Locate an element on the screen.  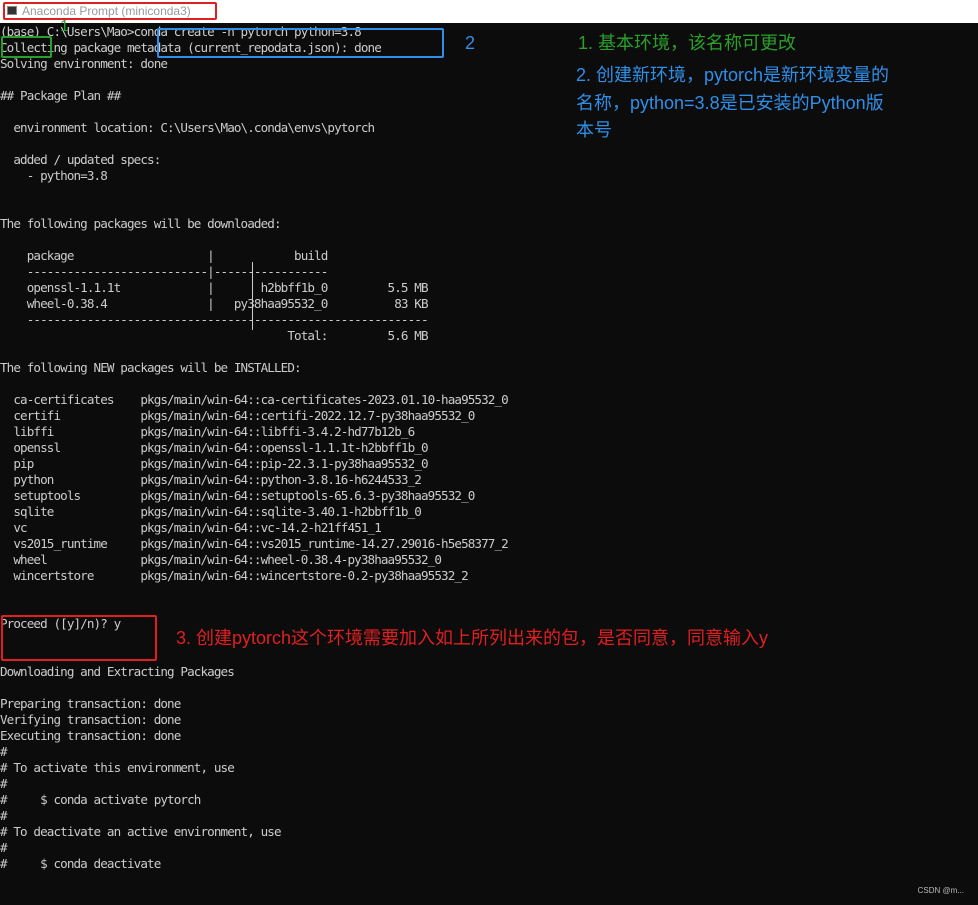
terminal-line: - python=3.8 is located at coordinates (54, 175).